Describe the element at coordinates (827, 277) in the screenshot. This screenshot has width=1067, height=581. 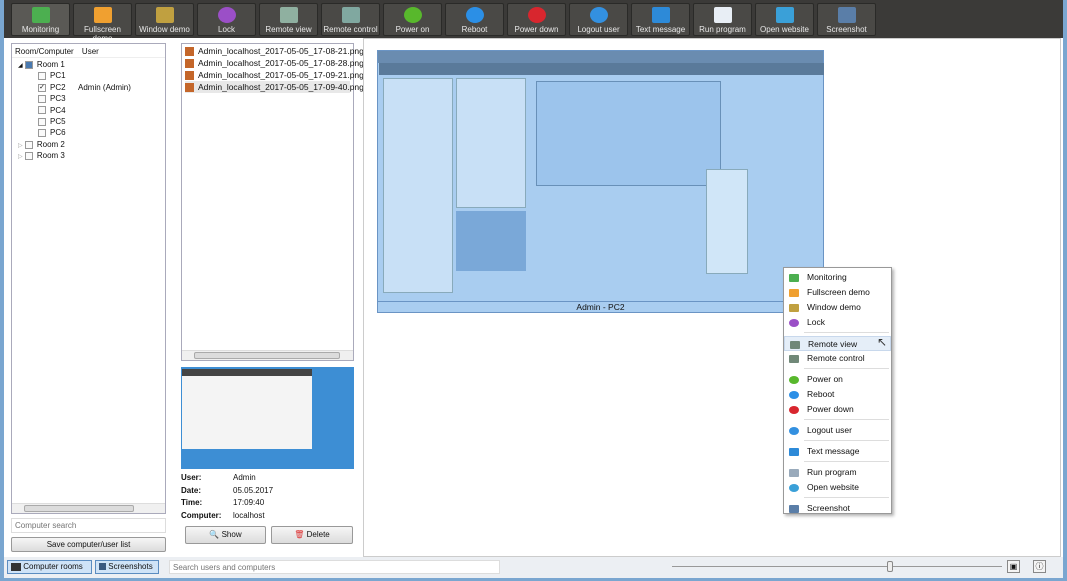
I see `menu-item-label: Monitoring` at that location.